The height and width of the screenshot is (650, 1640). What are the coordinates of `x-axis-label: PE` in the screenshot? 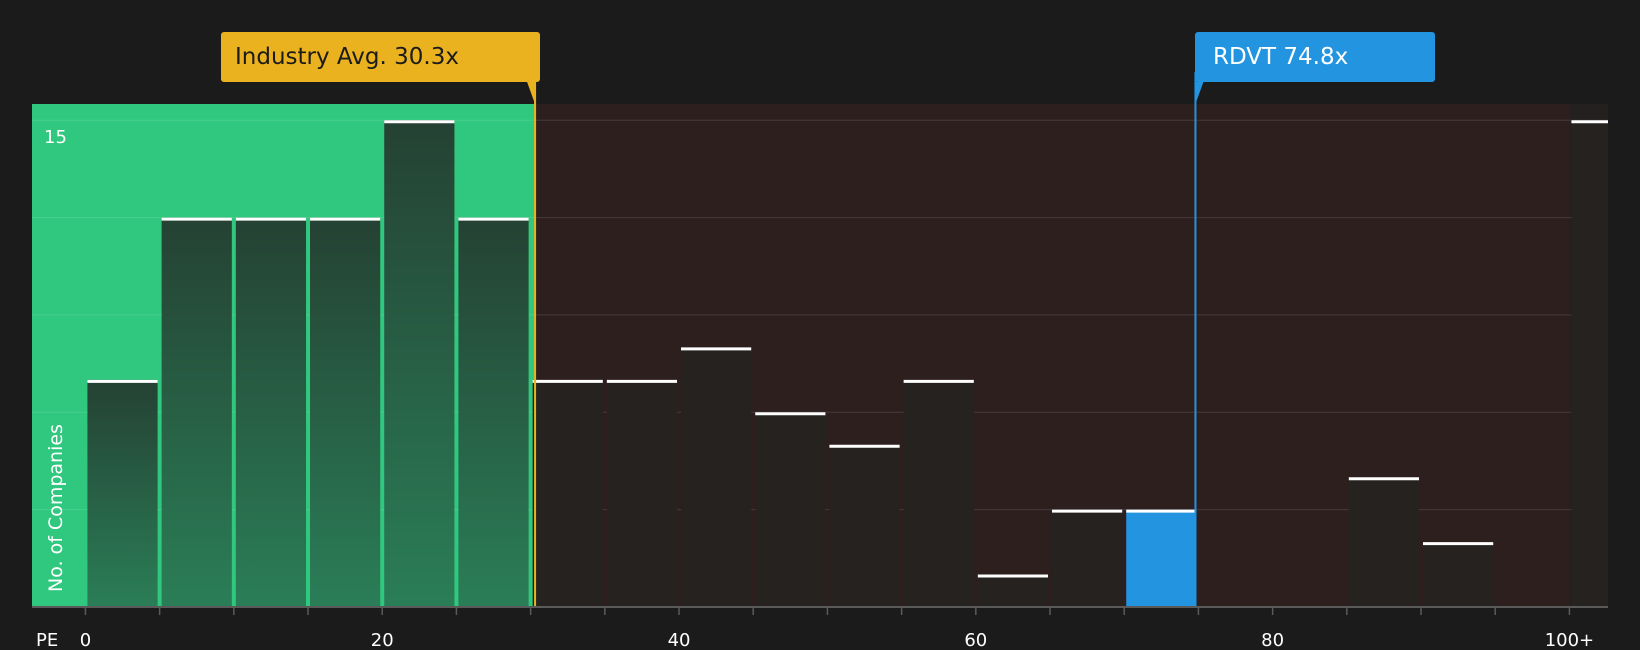 It's located at (47, 640).